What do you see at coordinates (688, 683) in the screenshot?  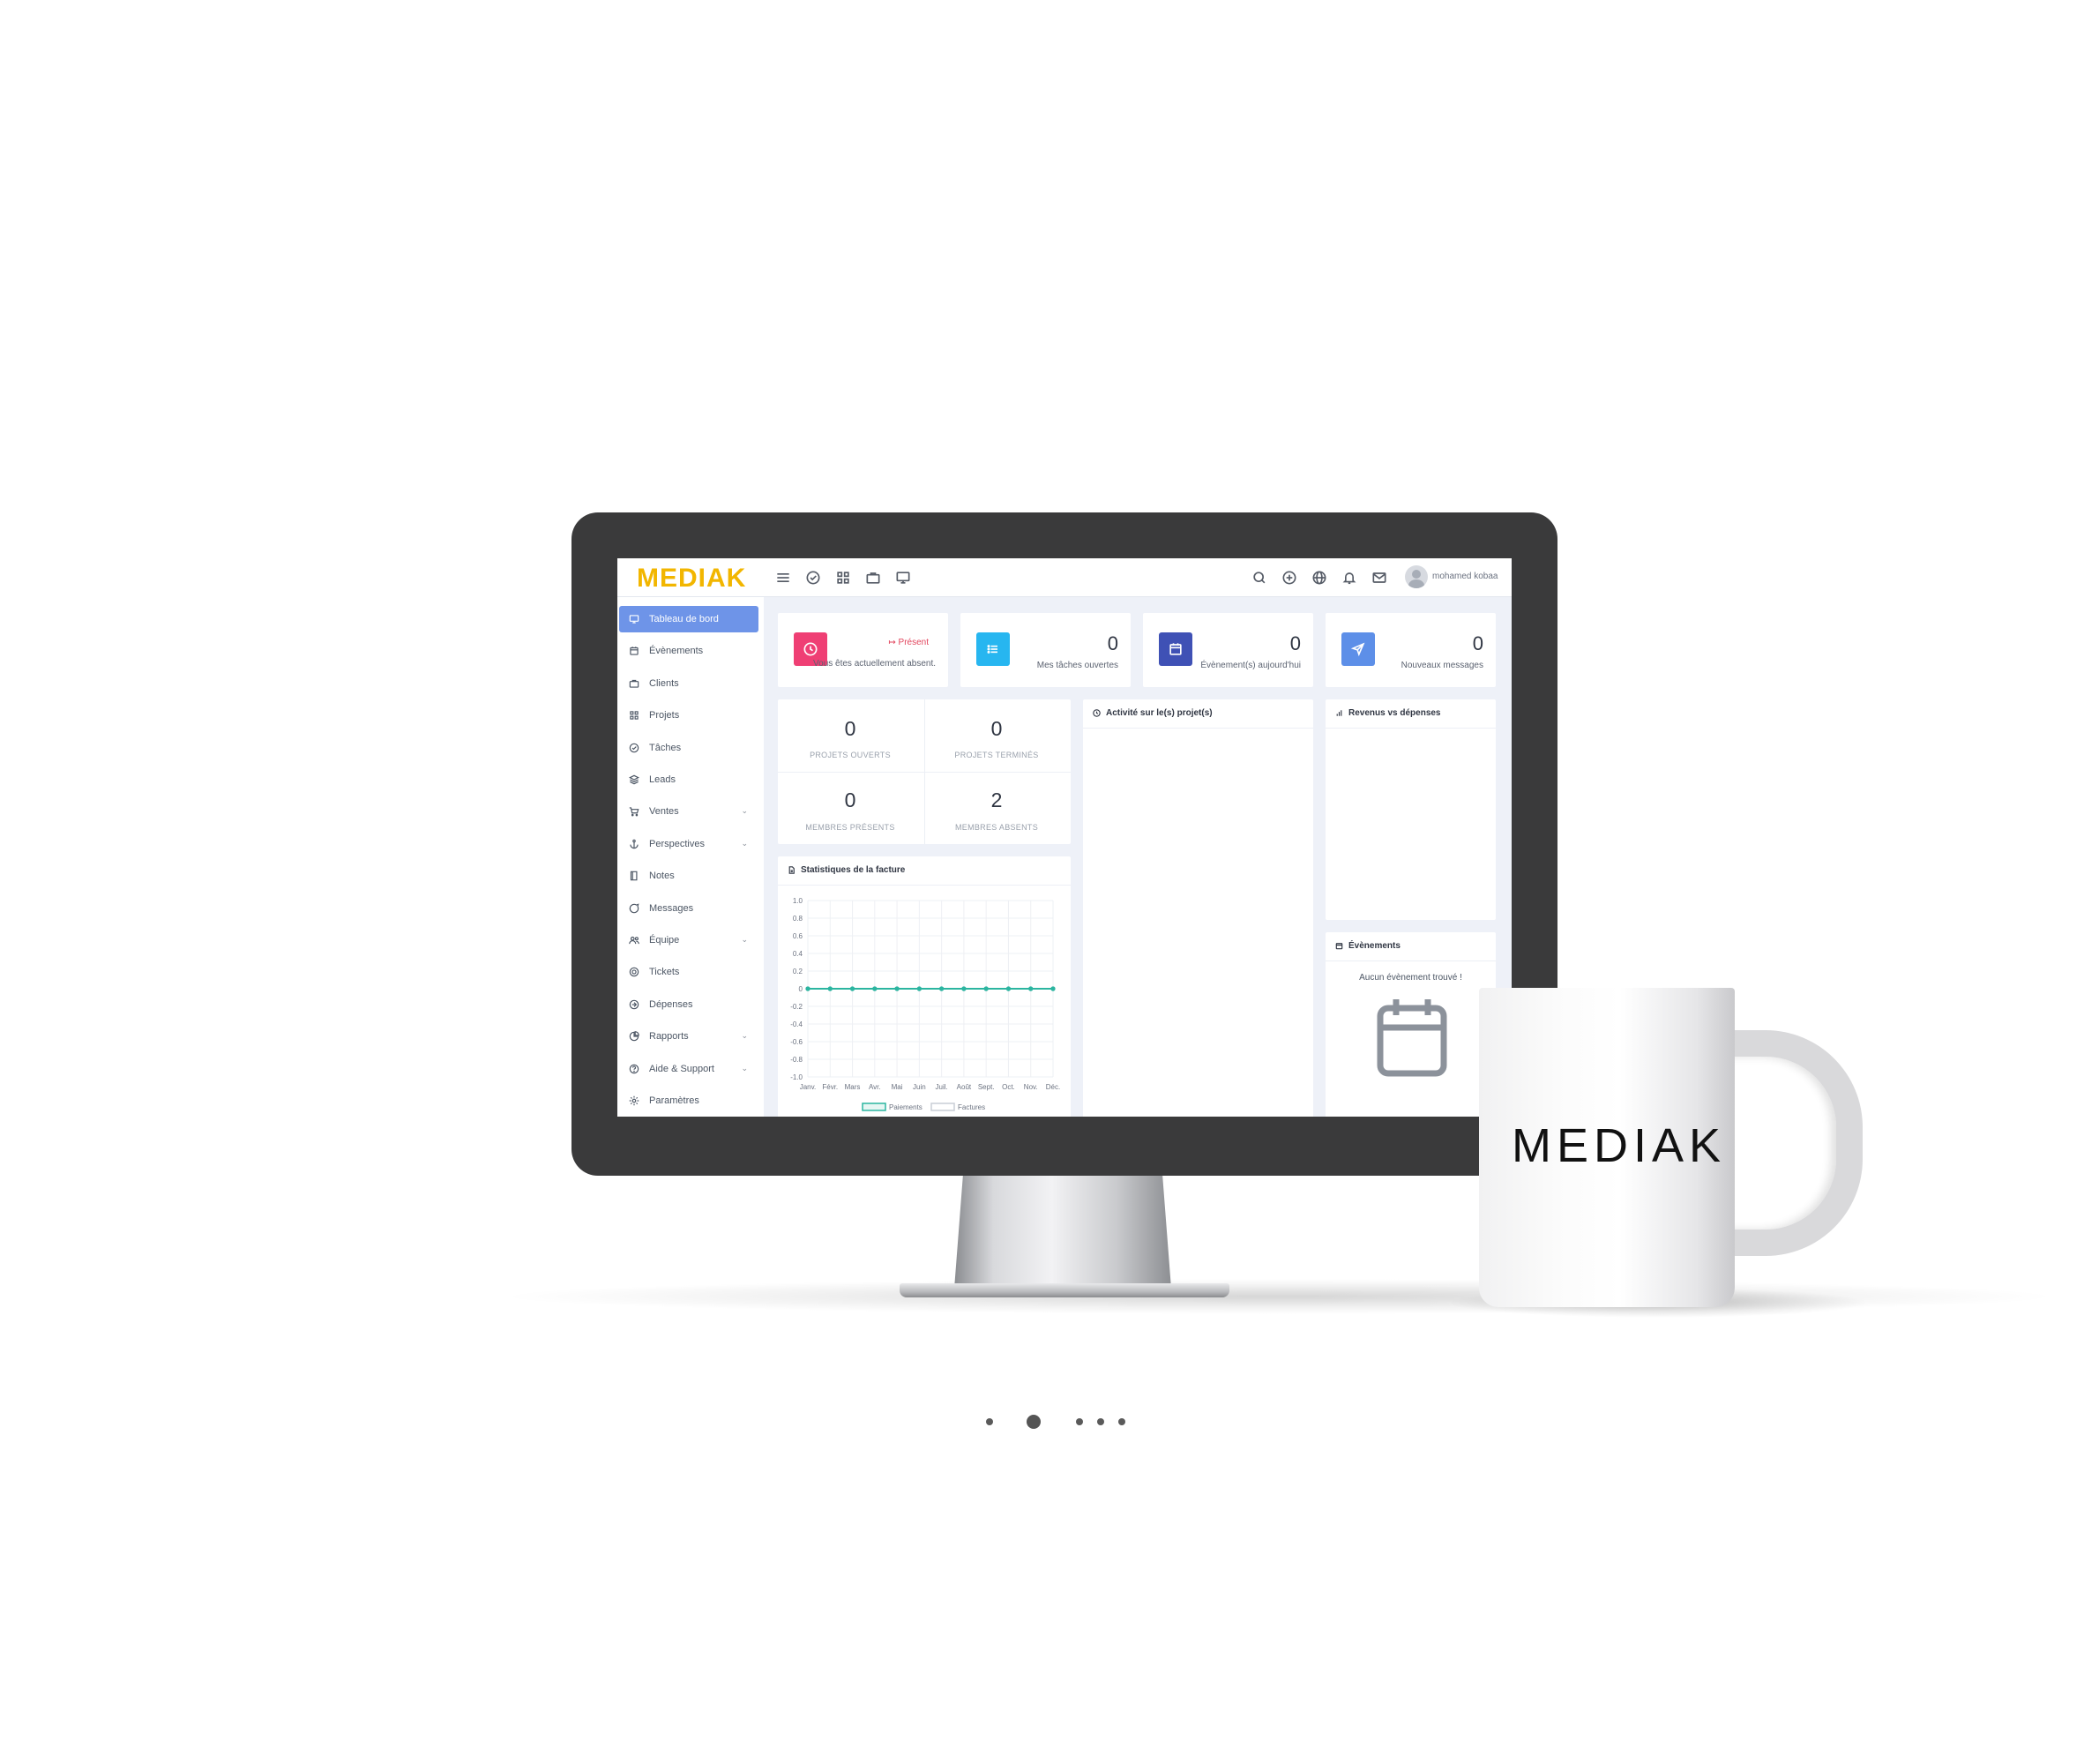 I see `sidebar-item-clients: Clients` at bounding box center [688, 683].